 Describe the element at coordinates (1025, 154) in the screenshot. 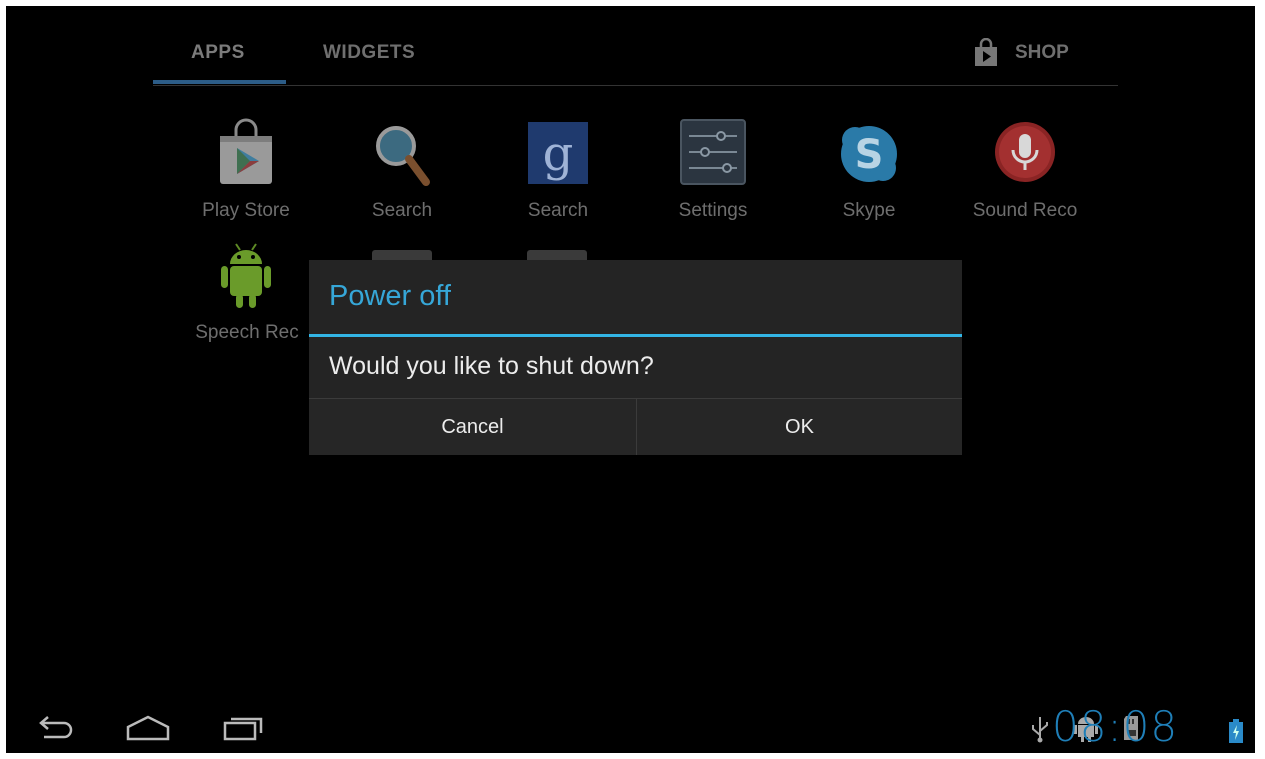

I see `sound-recorder-mic-icon` at that location.